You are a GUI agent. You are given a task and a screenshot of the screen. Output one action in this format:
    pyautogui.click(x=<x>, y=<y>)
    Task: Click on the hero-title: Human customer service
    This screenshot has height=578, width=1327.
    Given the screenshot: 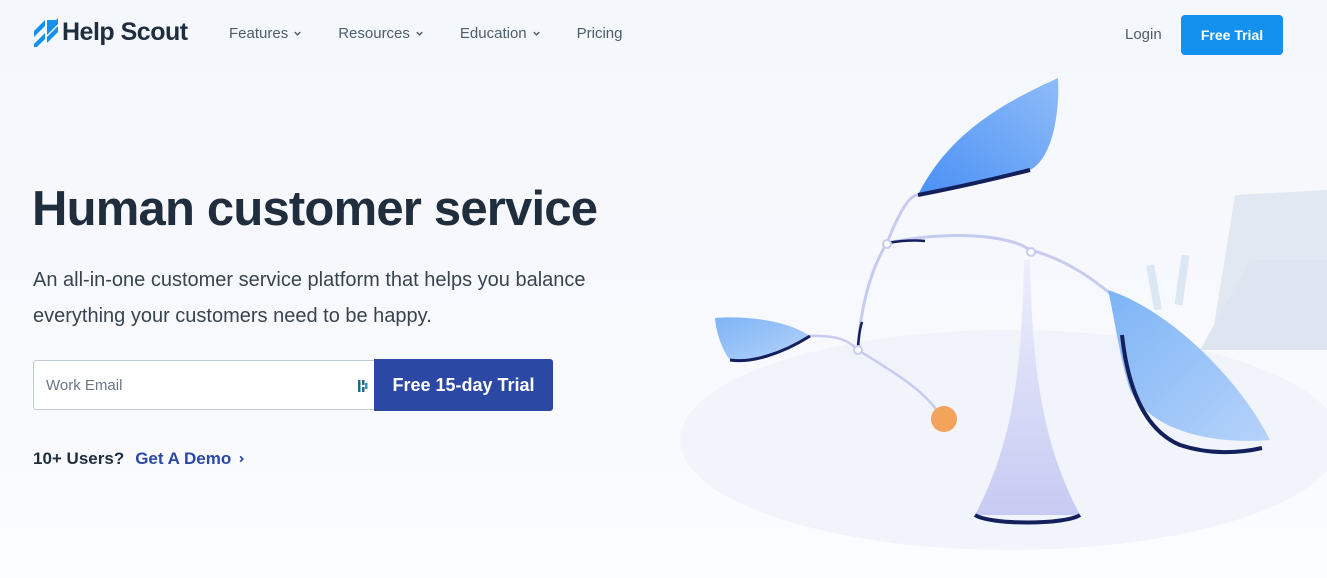 What is the action you would take?
    pyautogui.click(x=315, y=209)
    